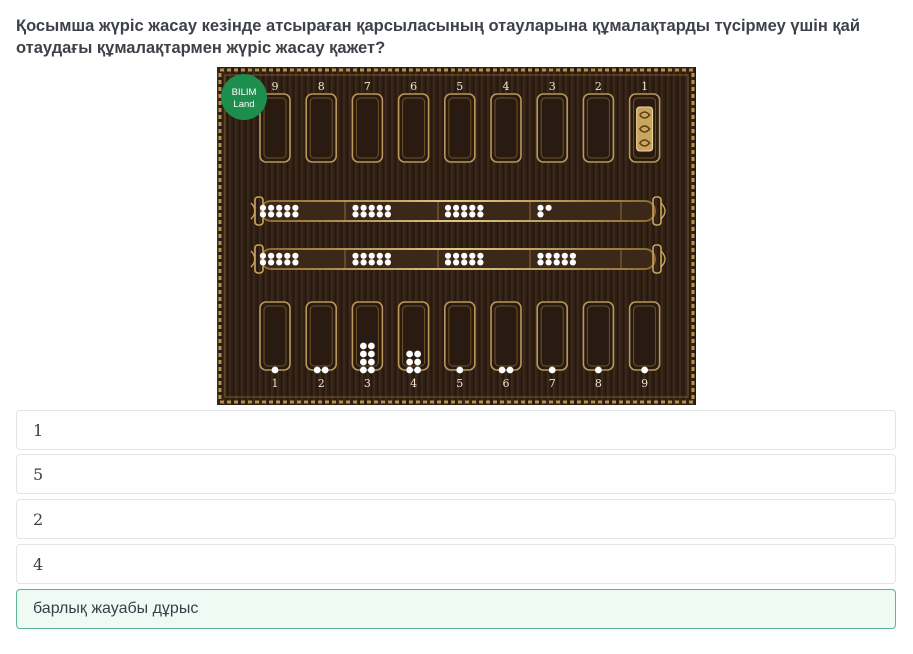  Describe the element at coordinates (244, 92) in the screenshot. I see `logo-text-bilim: BILIM` at that location.